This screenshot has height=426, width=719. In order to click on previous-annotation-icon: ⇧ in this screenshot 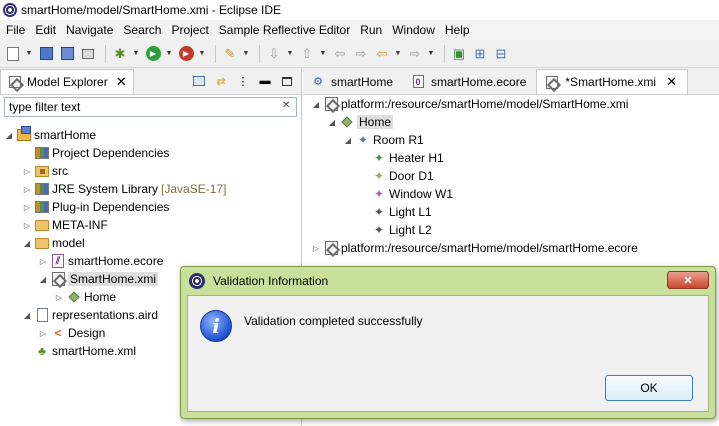, I will do `click(307, 54)`.